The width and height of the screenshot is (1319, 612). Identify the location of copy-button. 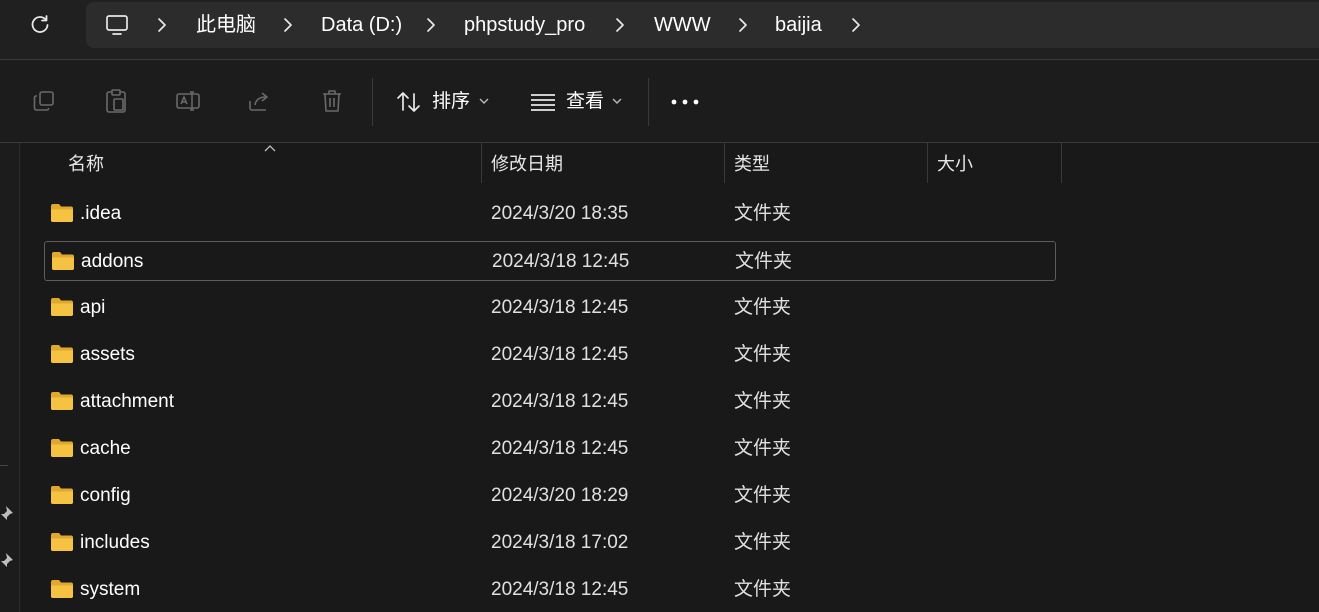
(44, 101).